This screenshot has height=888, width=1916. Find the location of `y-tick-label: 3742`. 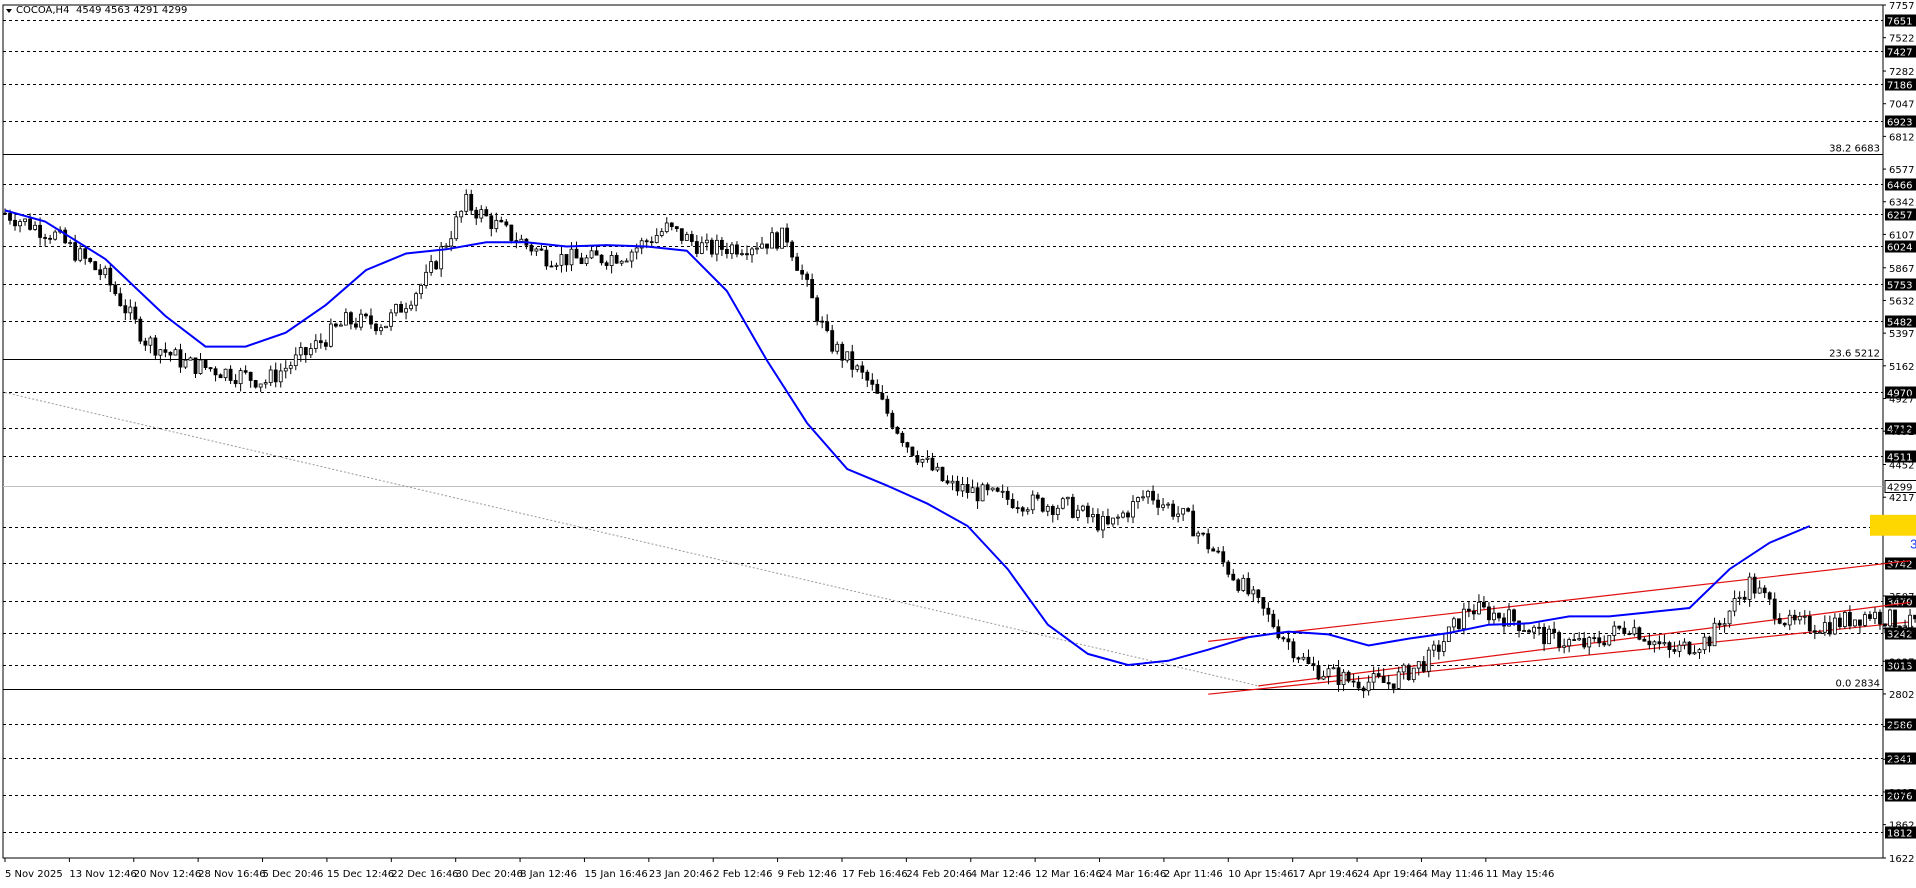

y-tick-label: 3742 is located at coordinates (1901, 564).